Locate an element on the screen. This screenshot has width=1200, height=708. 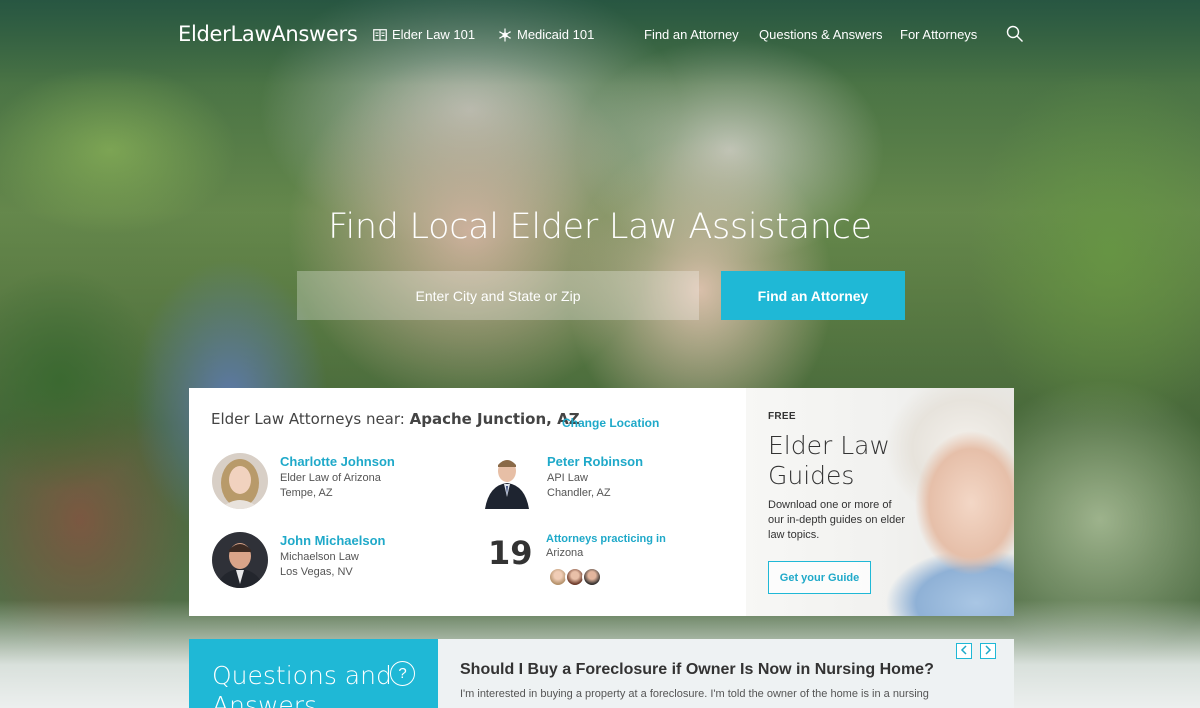
attorney-item: Peter Robinson API Law Chandler, AZ is located at coordinates (561, 481).